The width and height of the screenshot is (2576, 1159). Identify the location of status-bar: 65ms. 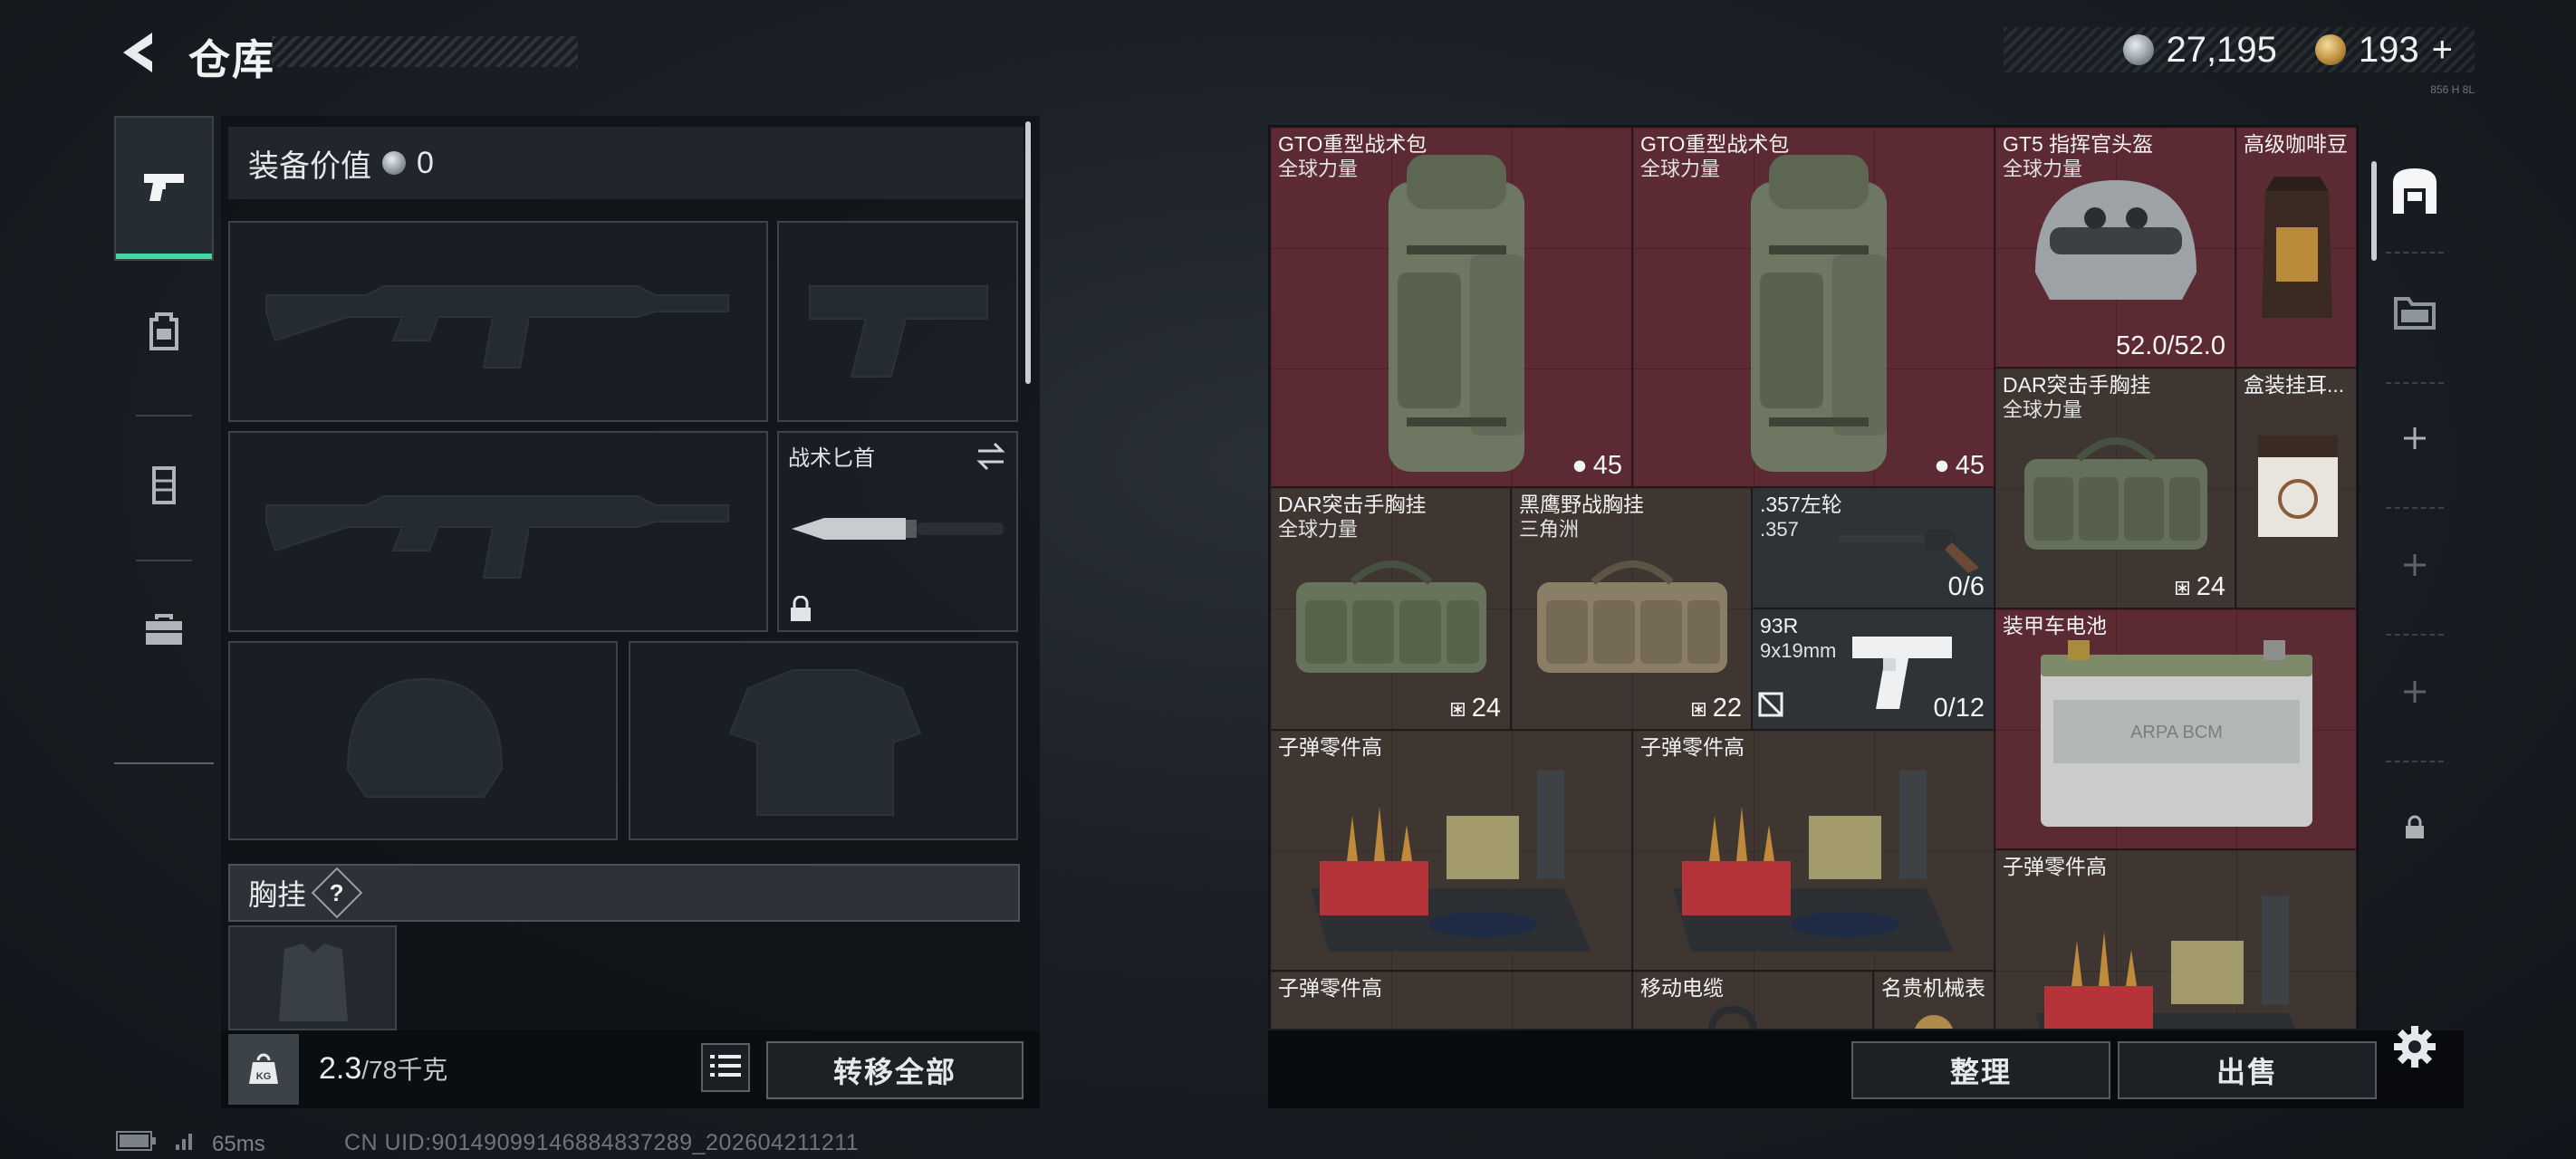
(190, 1144).